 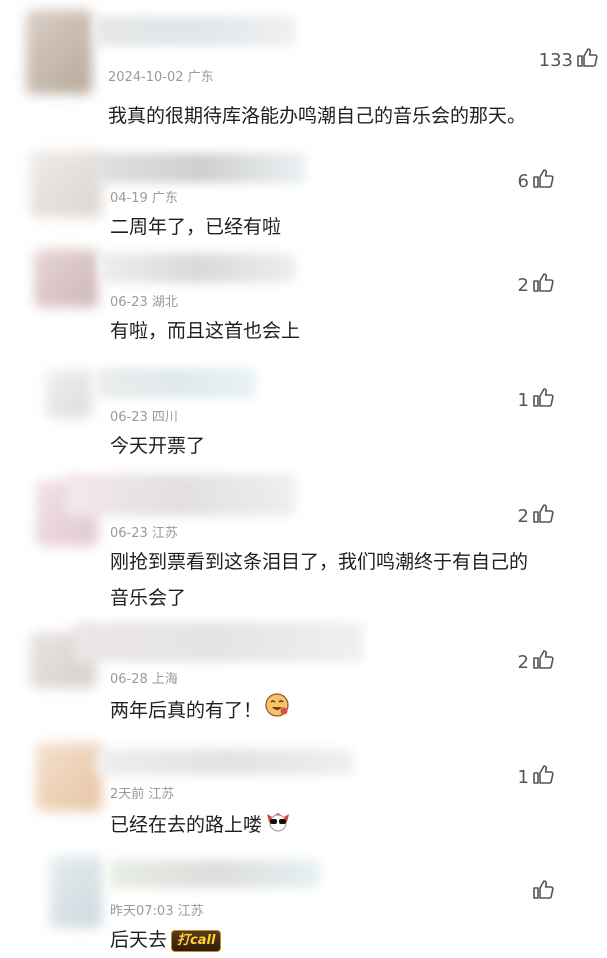 I want to click on comment-text-content: 后天去, so click(x=139, y=940).